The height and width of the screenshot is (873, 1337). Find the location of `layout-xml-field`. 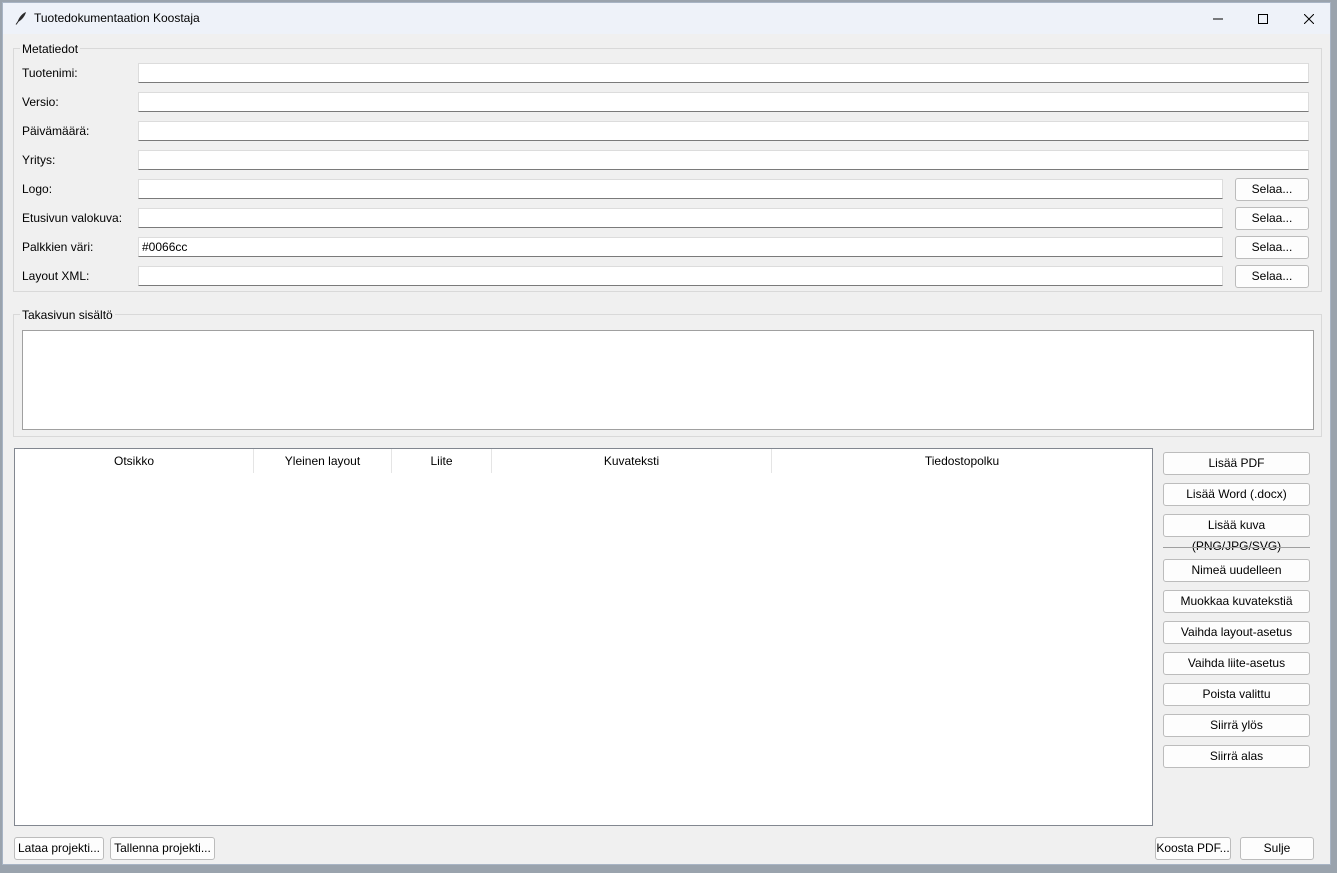

layout-xml-field is located at coordinates (680, 276).